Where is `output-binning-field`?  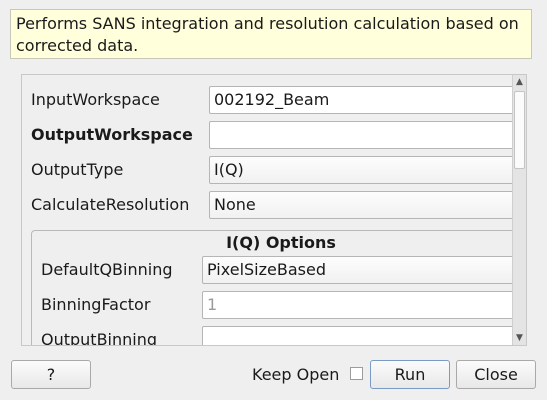
output-binning-field is located at coordinates (362, 335).